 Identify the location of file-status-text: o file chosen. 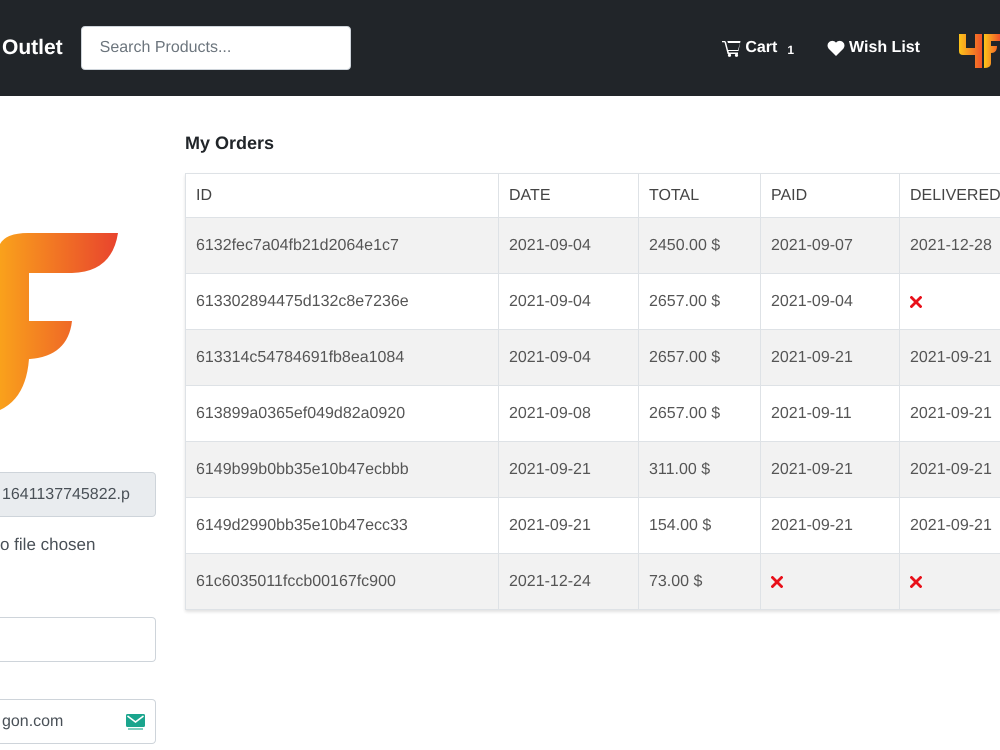
(48, 545).